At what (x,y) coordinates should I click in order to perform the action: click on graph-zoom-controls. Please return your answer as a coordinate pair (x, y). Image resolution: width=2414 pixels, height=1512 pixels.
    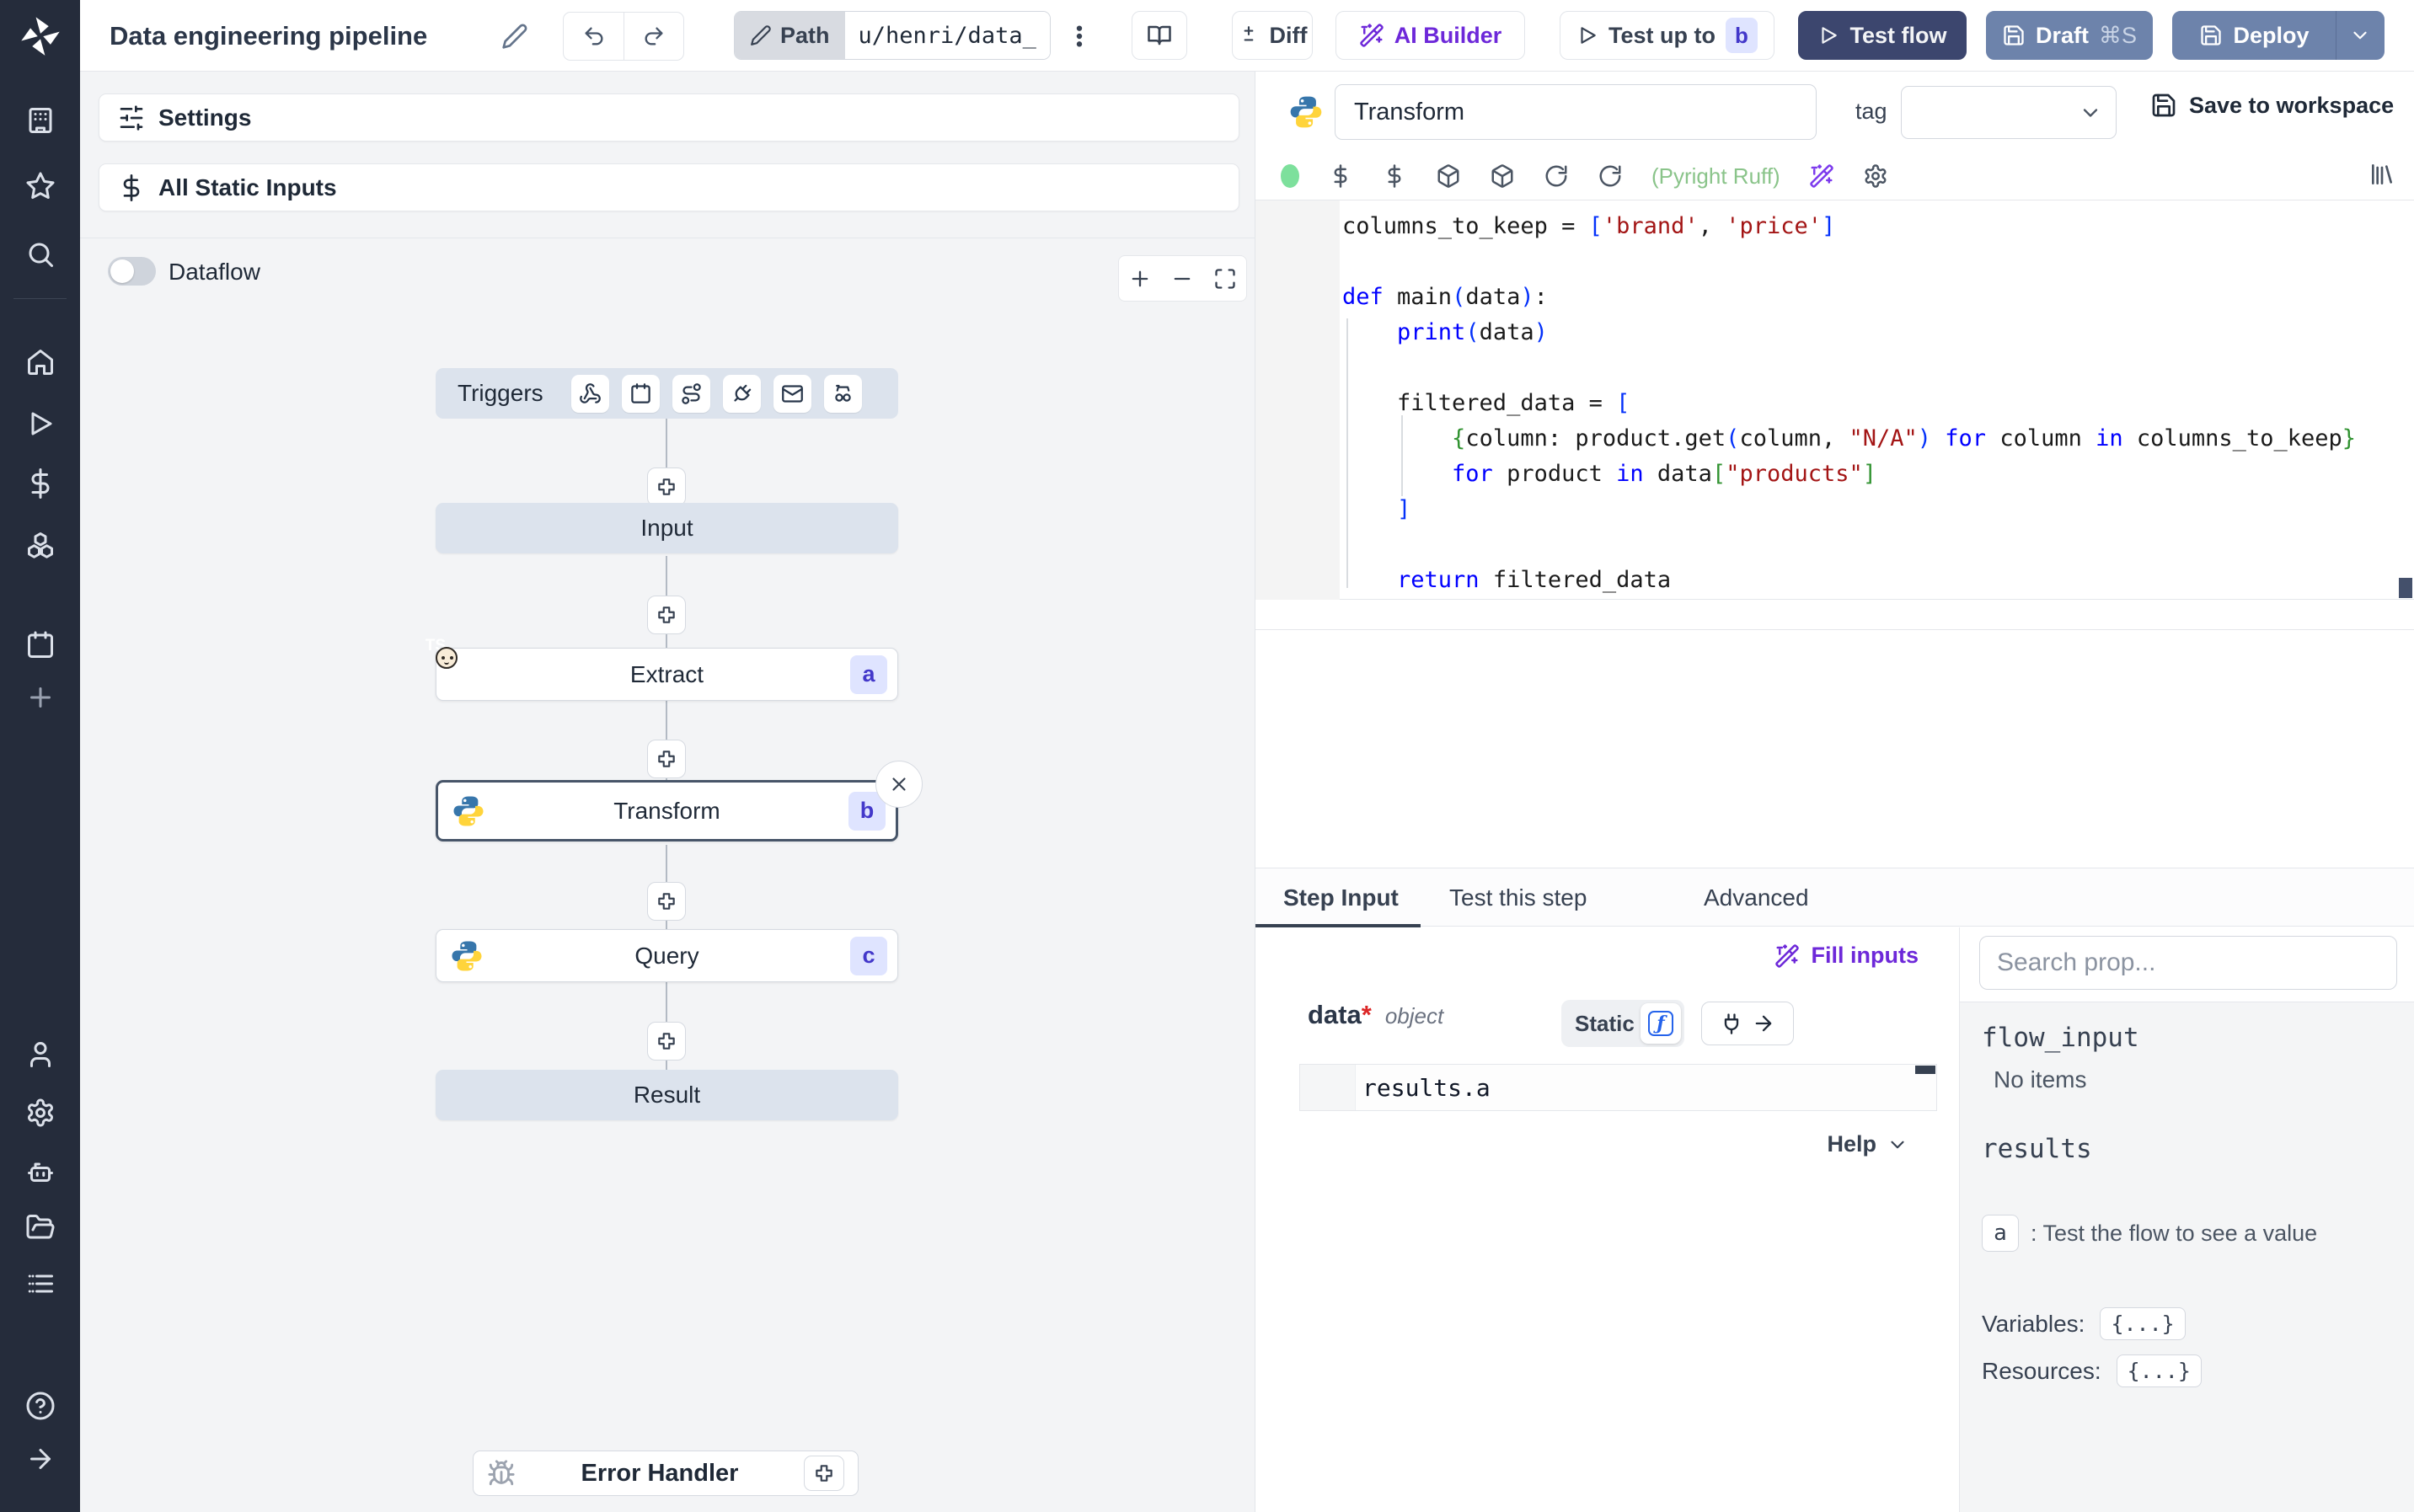
    Looking at the image, I should click on (1182, 278).